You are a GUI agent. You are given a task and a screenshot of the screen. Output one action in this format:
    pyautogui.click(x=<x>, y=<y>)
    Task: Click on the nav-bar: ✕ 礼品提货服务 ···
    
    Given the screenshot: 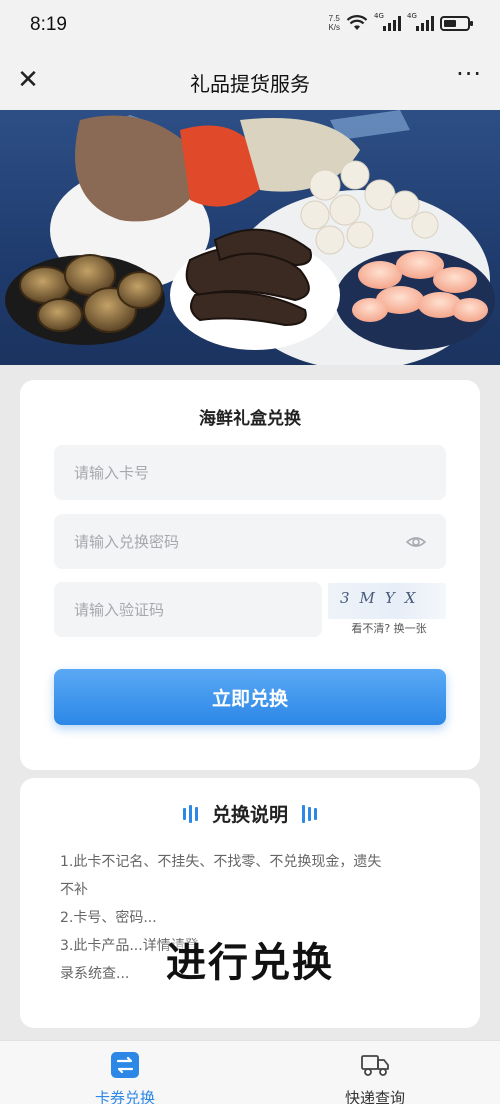 What is the action you would take?
    pyautogui.click(x=250, y=81)
    